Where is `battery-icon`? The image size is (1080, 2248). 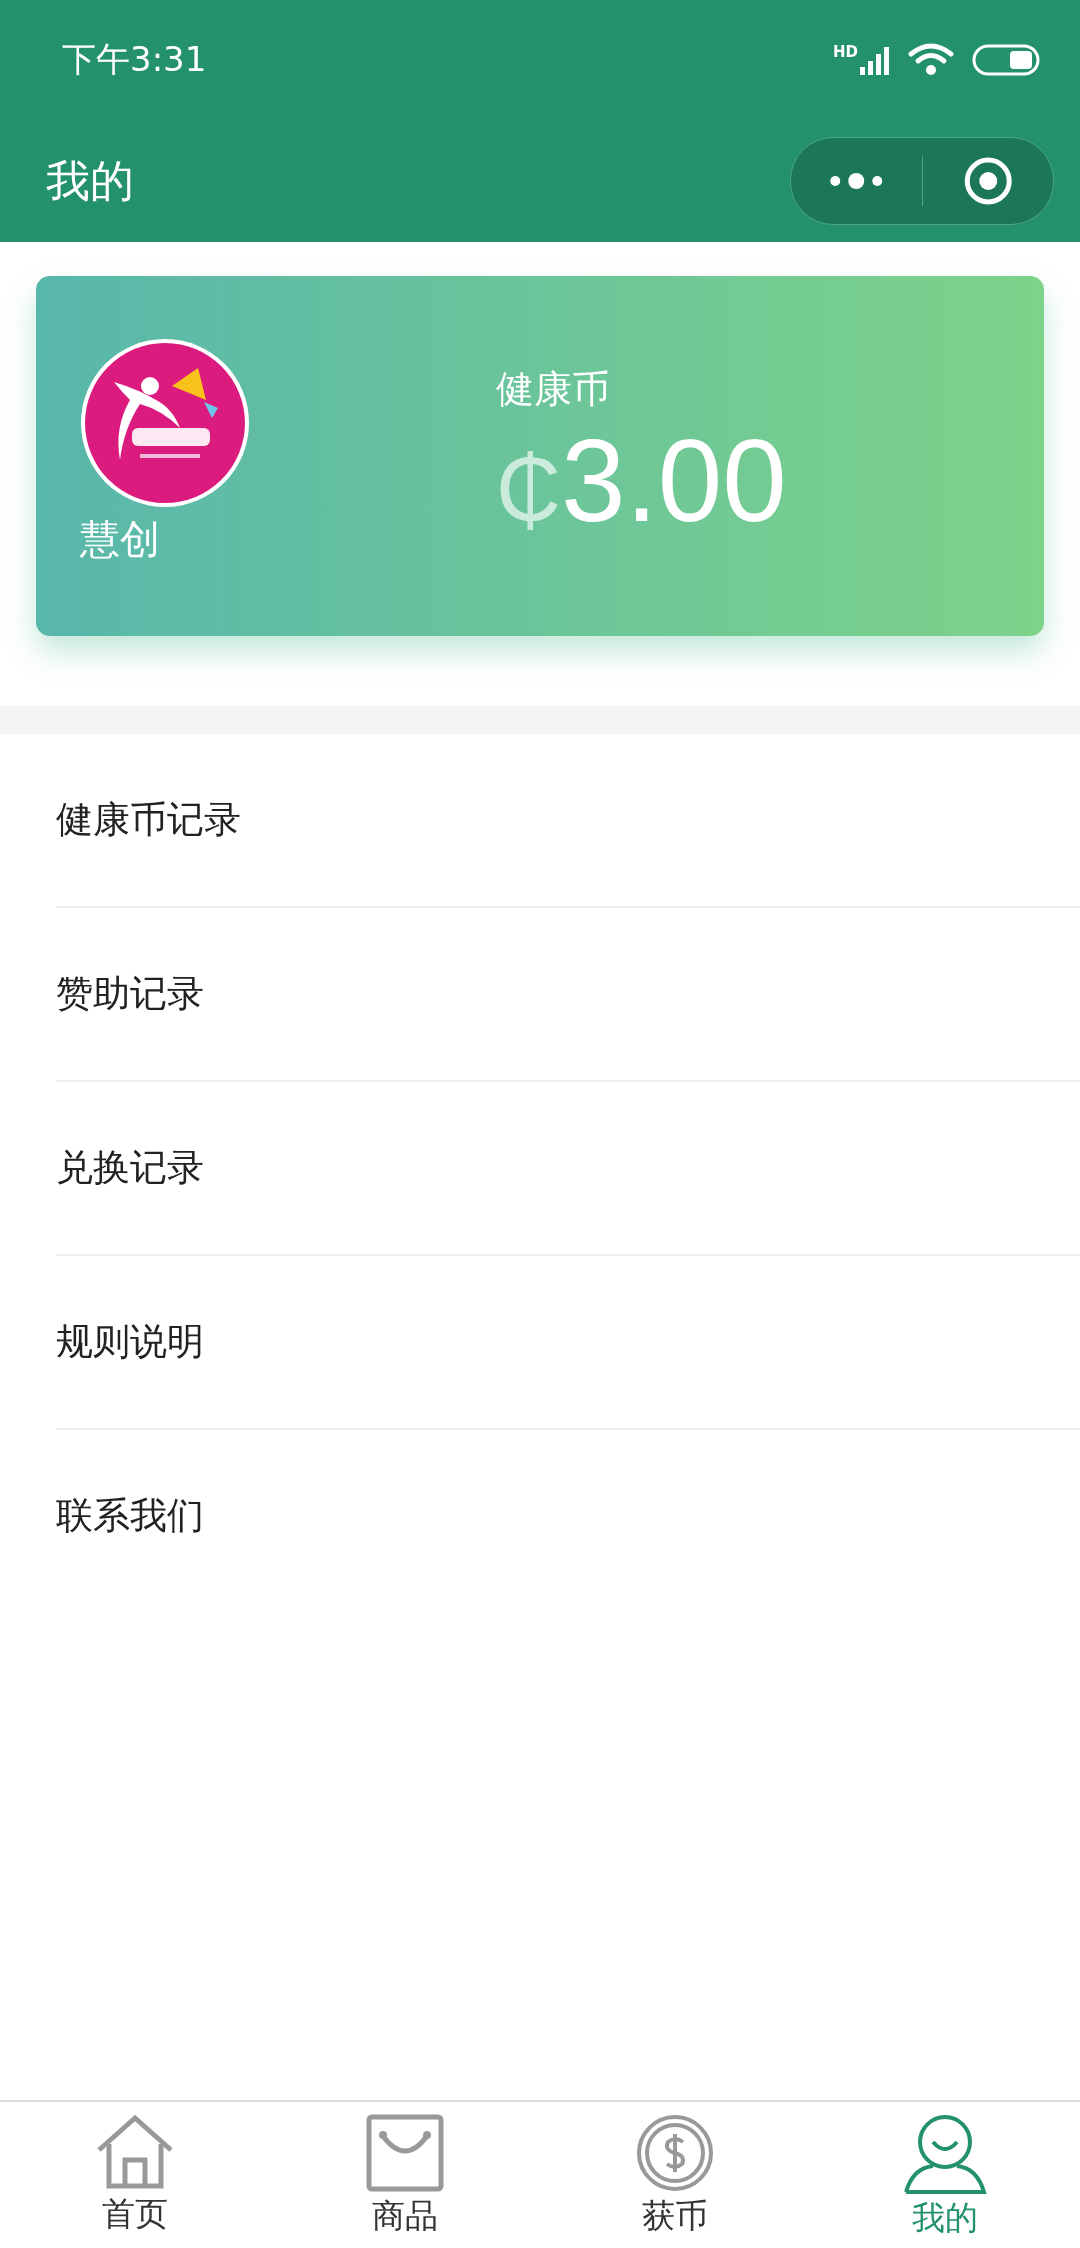 battery-icon is located at coordinates (1006, 60).